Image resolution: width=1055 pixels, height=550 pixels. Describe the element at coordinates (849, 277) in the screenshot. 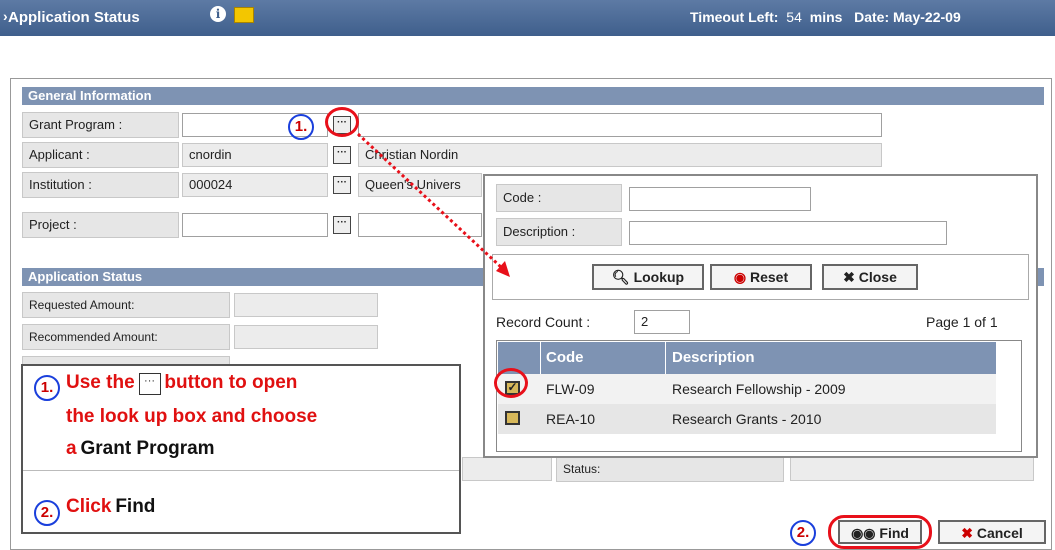

I see `close-icon: ✖` at that location.